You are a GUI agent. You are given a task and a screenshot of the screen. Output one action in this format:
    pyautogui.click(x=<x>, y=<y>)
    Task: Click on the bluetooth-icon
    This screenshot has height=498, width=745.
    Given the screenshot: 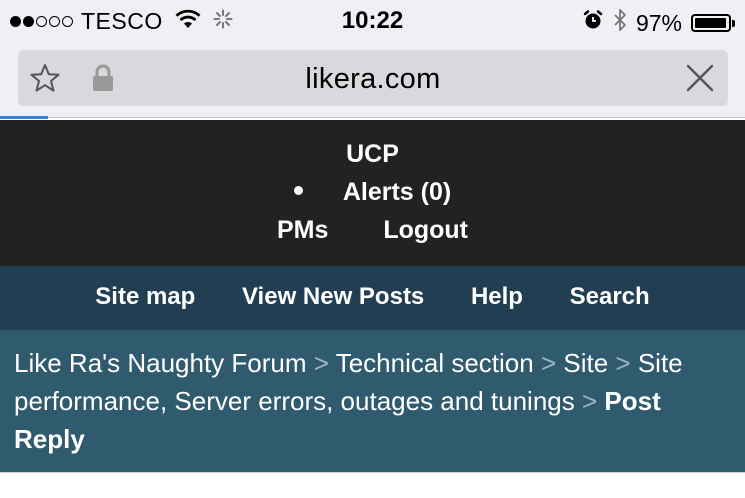 What is the action you would take?
    pyautogui.click(x=620, y=23)
    